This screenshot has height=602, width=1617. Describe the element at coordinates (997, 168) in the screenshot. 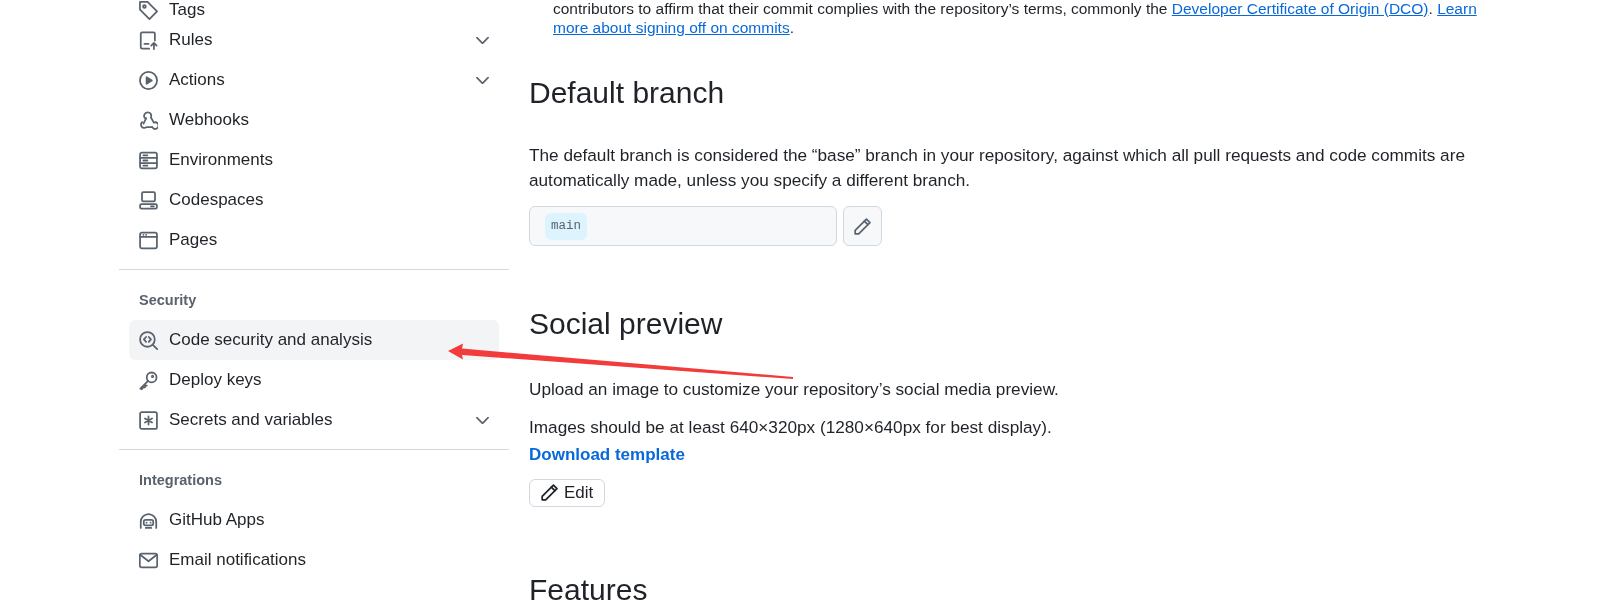

I see `description-text: The default branch is considered the “base” branch in your repository, against which all pull requests and code commits are automatically made, unless you specify a different branch.` at that location.